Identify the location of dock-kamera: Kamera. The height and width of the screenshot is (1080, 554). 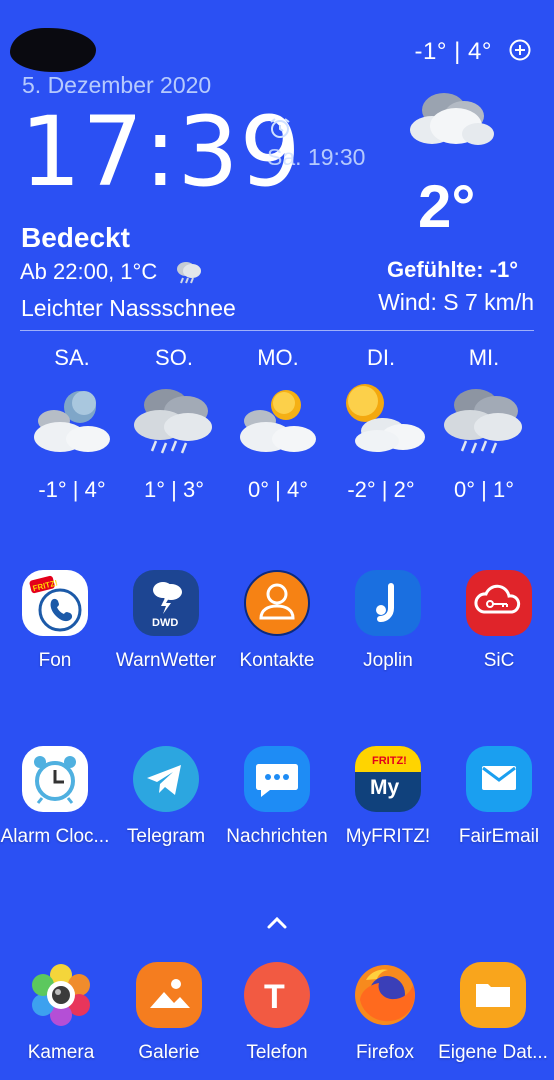
(61, 1013).